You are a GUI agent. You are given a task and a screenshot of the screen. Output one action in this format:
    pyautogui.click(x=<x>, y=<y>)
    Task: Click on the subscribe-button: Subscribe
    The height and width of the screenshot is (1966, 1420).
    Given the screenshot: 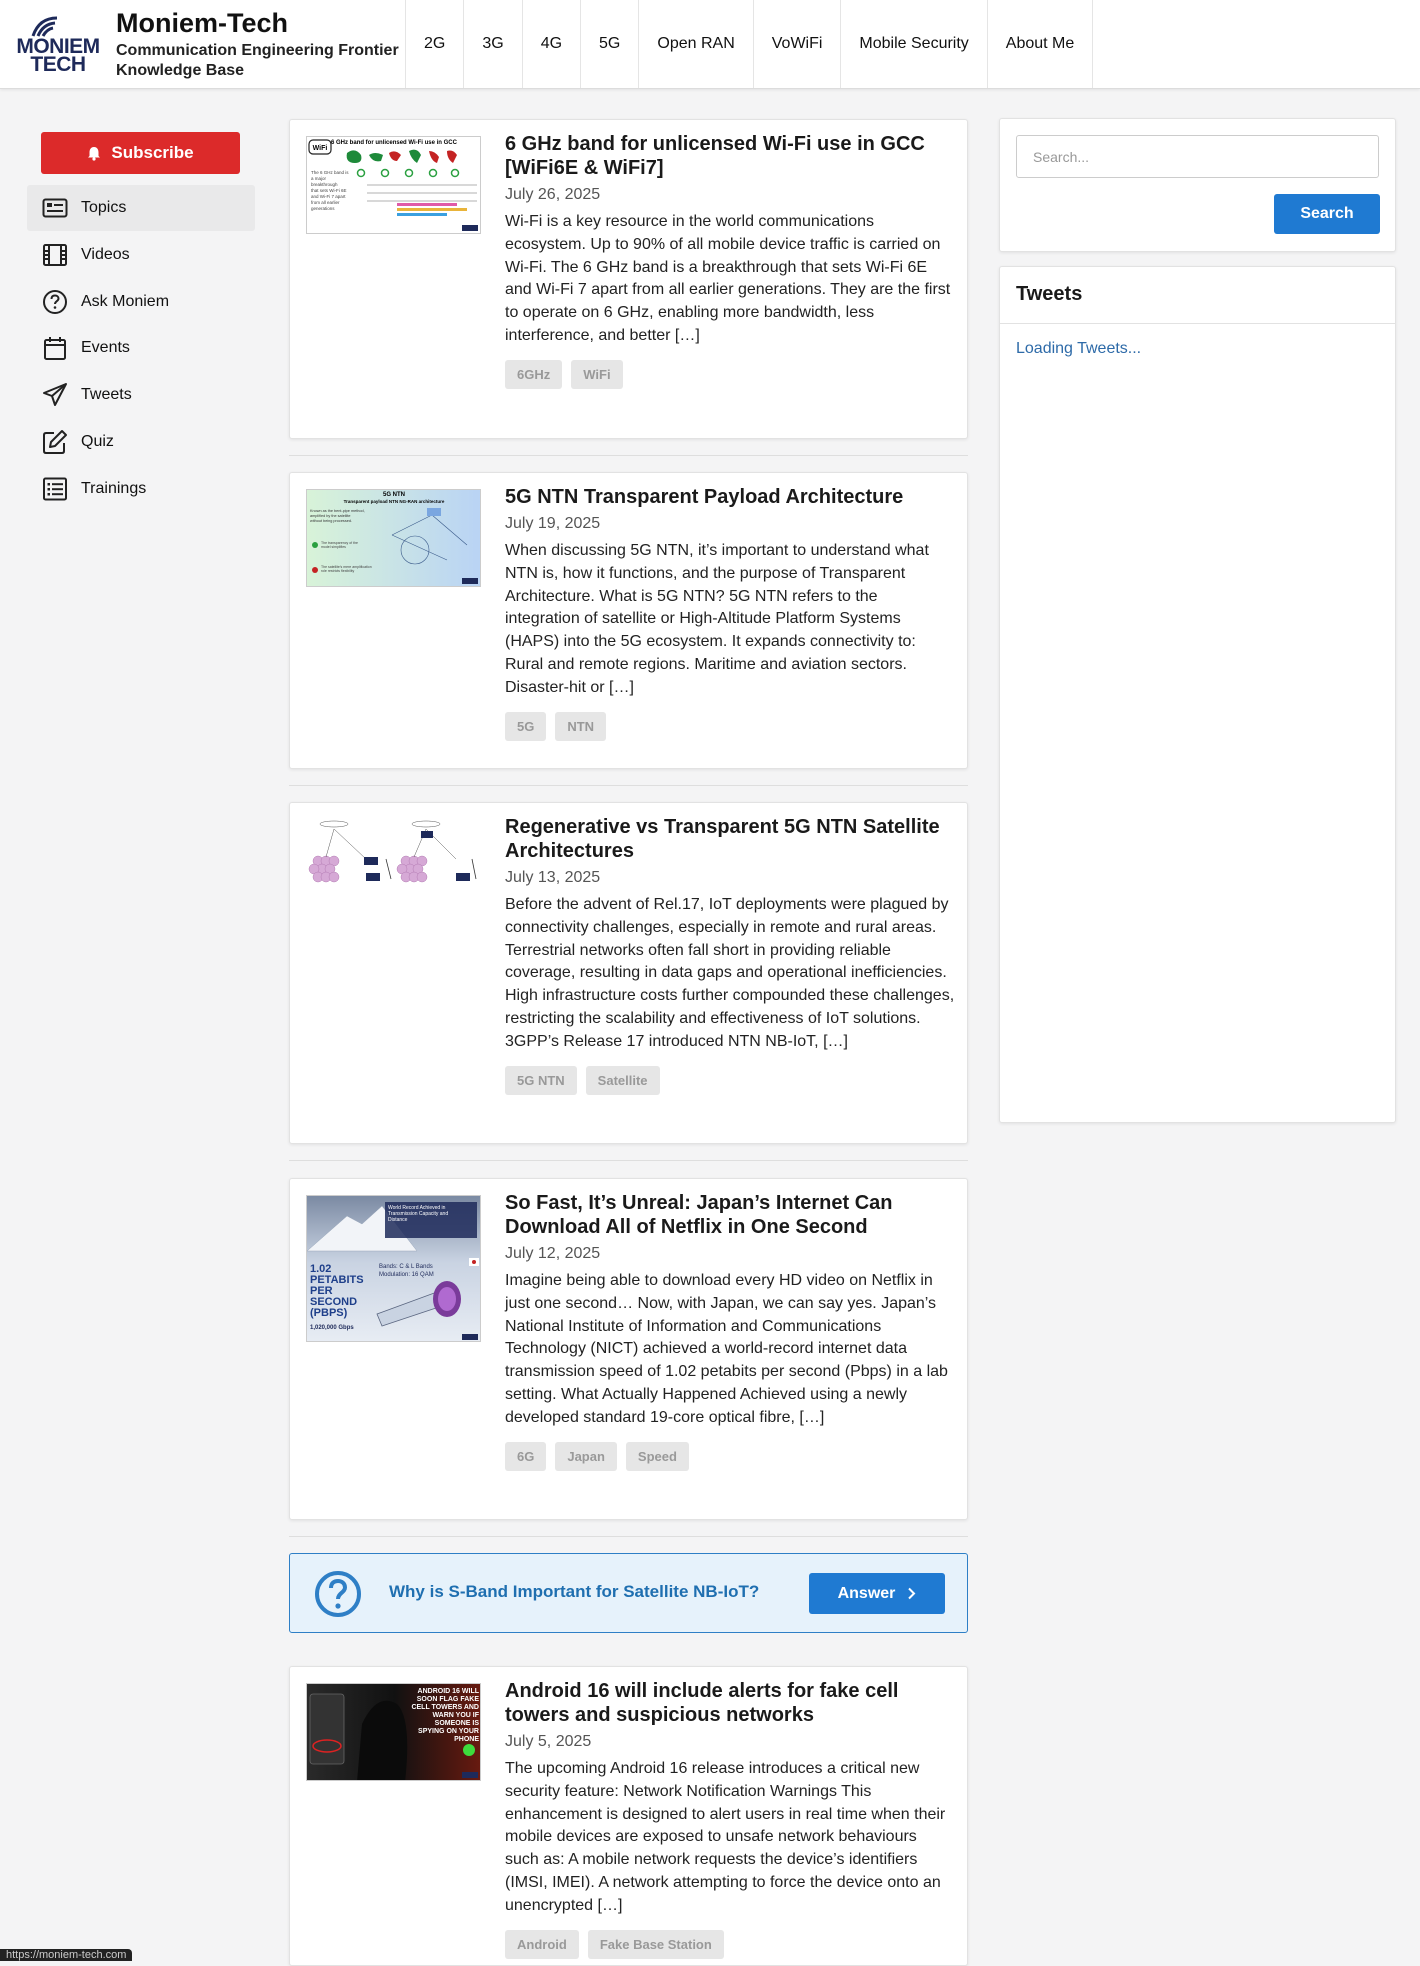 What is the action you would take?
    pyautogui.click(x=140, y=153)
    